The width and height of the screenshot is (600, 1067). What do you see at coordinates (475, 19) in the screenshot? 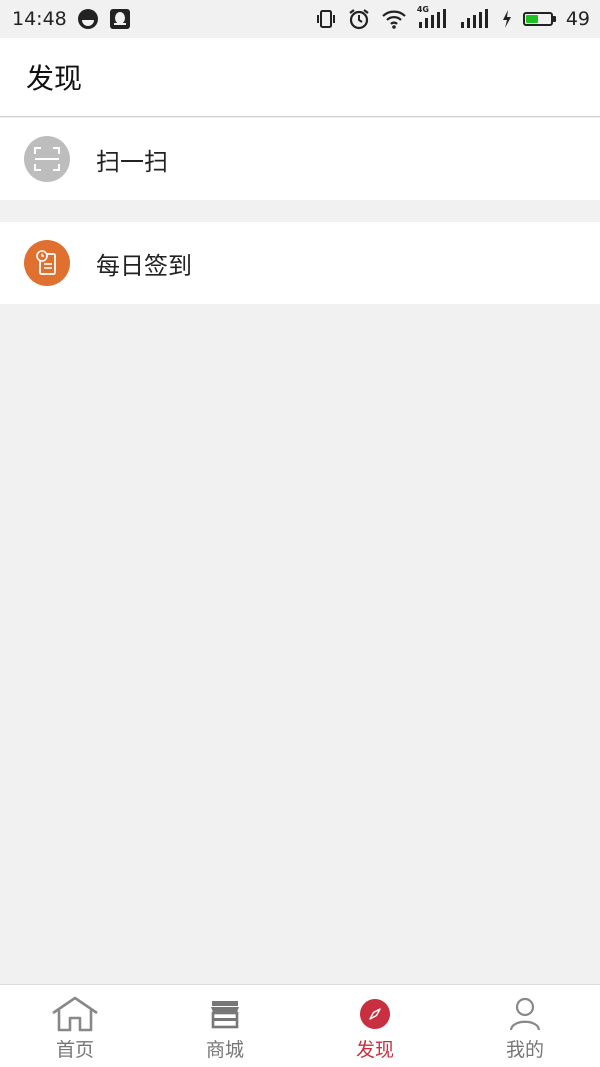
I see `signal-icon` at bounding box center [475, 19].